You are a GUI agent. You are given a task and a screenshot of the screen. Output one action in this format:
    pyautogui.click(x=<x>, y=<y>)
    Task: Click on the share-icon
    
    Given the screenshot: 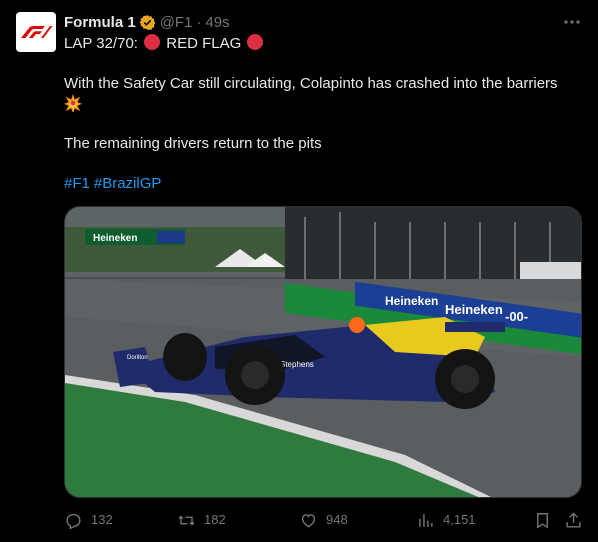 What is the action you would take?
    pyautogui.click(x=573, y=519)
    